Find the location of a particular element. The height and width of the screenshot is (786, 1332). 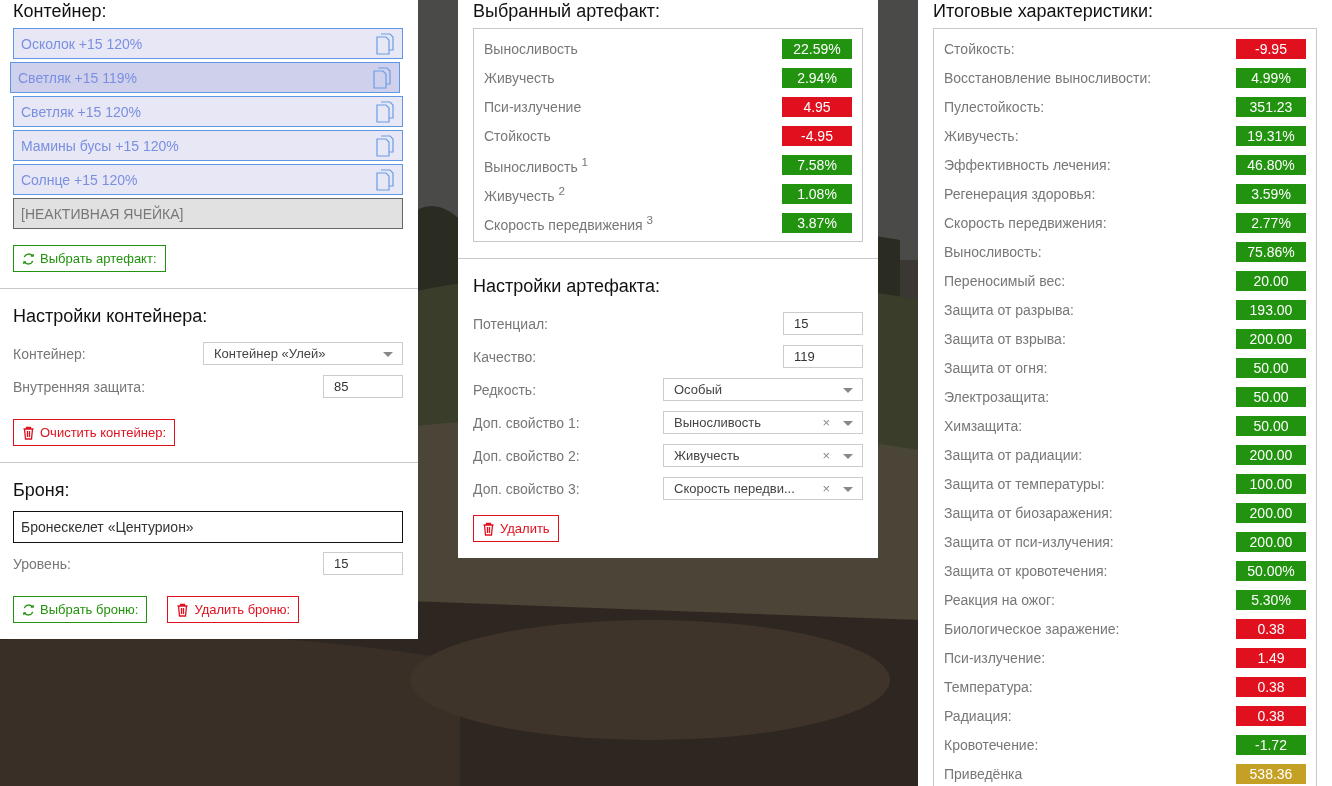

stat-label: Реакция на ожог: is located at coordinates (999, 599).